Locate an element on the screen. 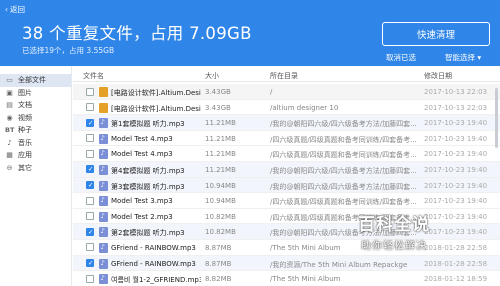 The width and height of the screenshot is (500, 286). category-sidebar: ▭ 全部文件 ▣ 图片 ▤ 文档 ◉ 视频 BT 种子 ♪ 音乐 ▦ 应用 ⊖ 其它 is located at coordinates (36, 176).